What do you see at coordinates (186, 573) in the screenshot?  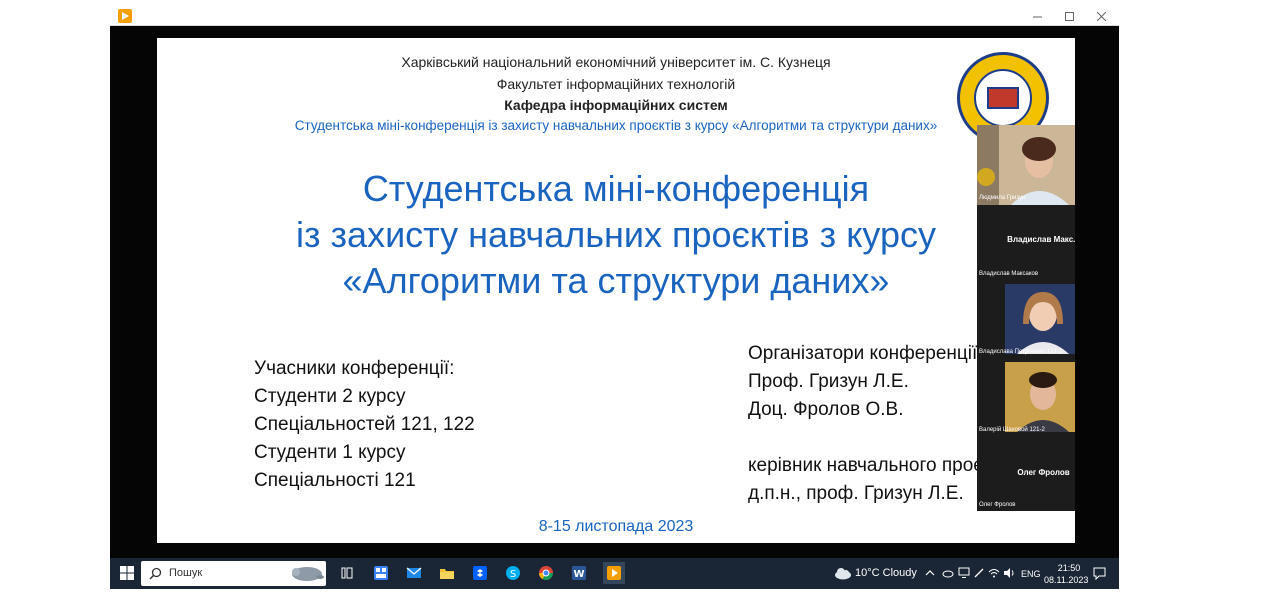 I see `search-placeholder: Пошук` at bounding box center [186, 573].